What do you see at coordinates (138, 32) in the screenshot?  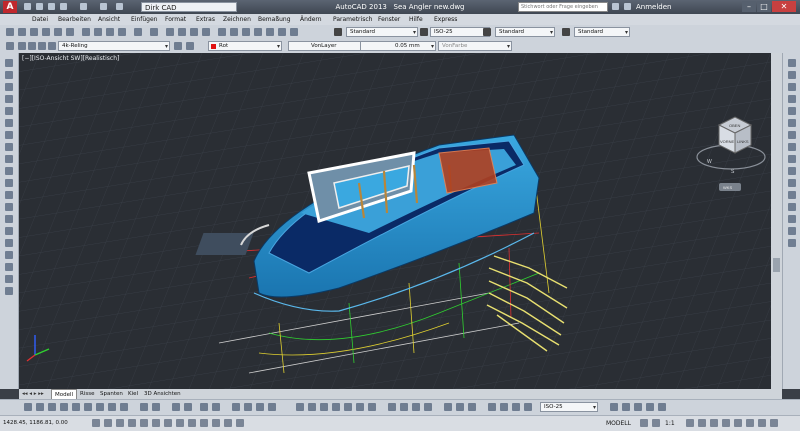 I see `undo-icon` at bounding box center [138, 32].